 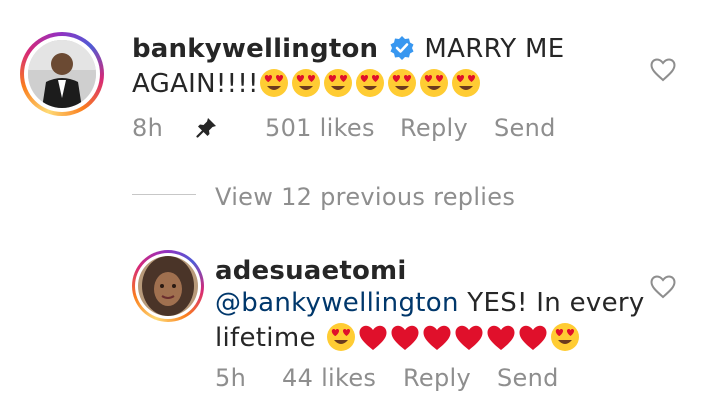 What do you see at coordinates (663, 72) in the screenshot?
I see `like-heart-icon` at bounding box center [663, 72].